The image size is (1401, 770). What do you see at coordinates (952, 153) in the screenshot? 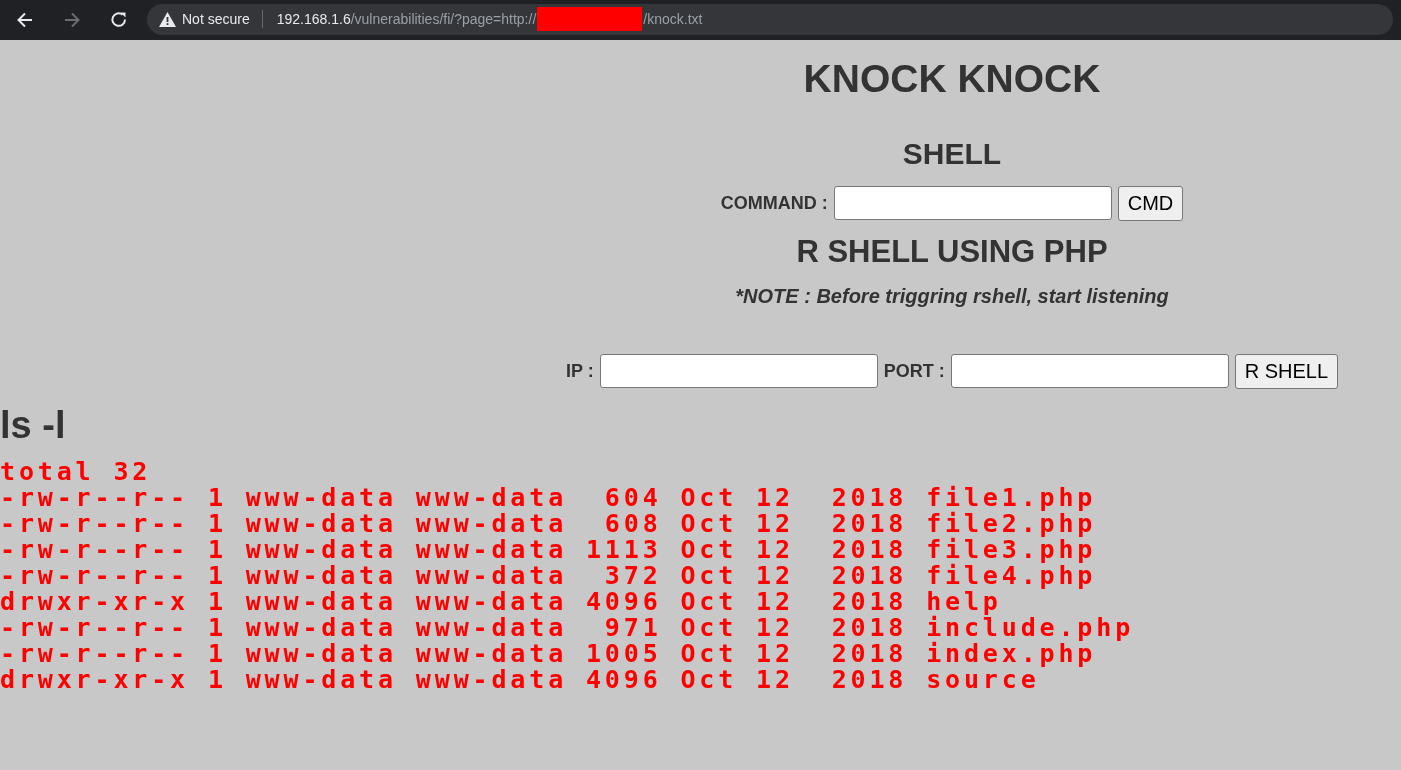
I see `section-heading: SHELL` at bounding box center [952, 153].